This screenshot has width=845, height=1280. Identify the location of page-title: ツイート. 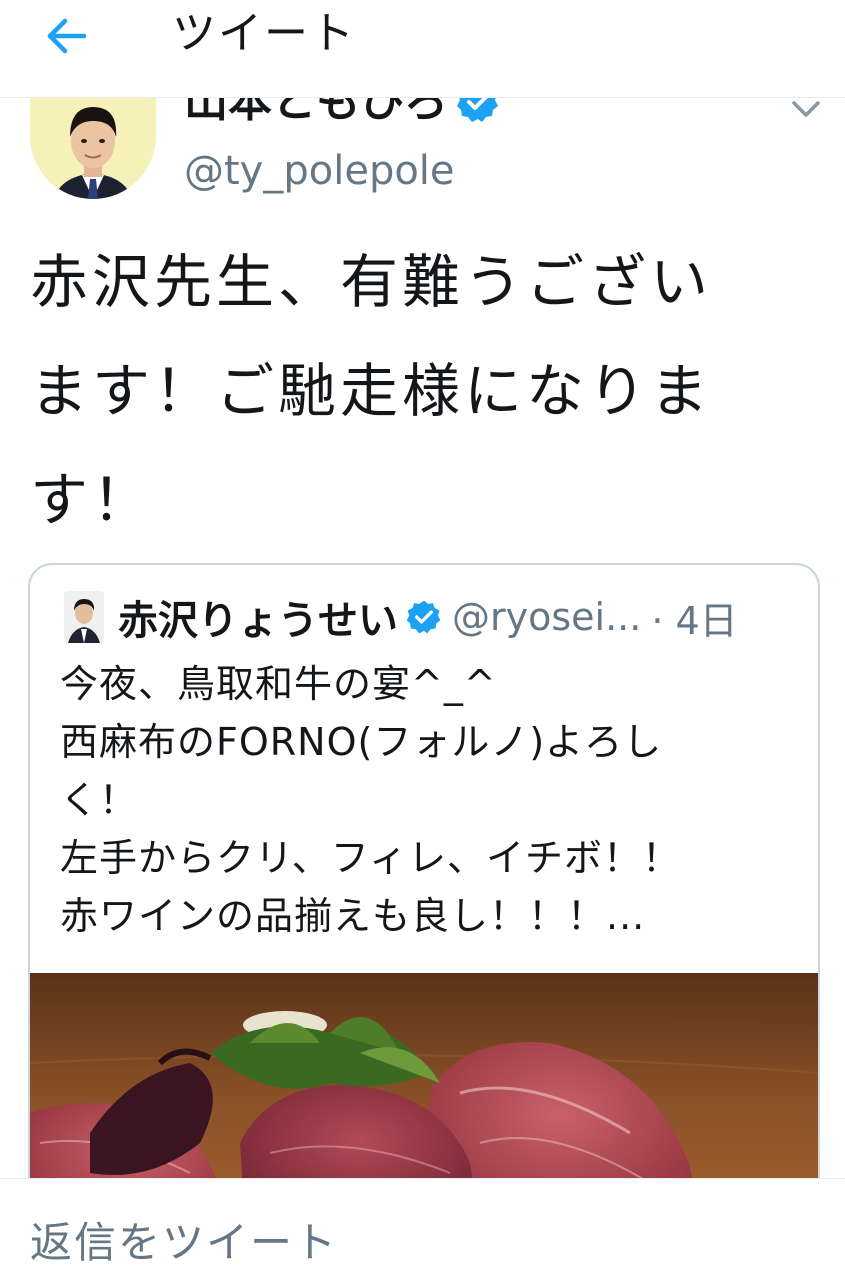
(264, 33).